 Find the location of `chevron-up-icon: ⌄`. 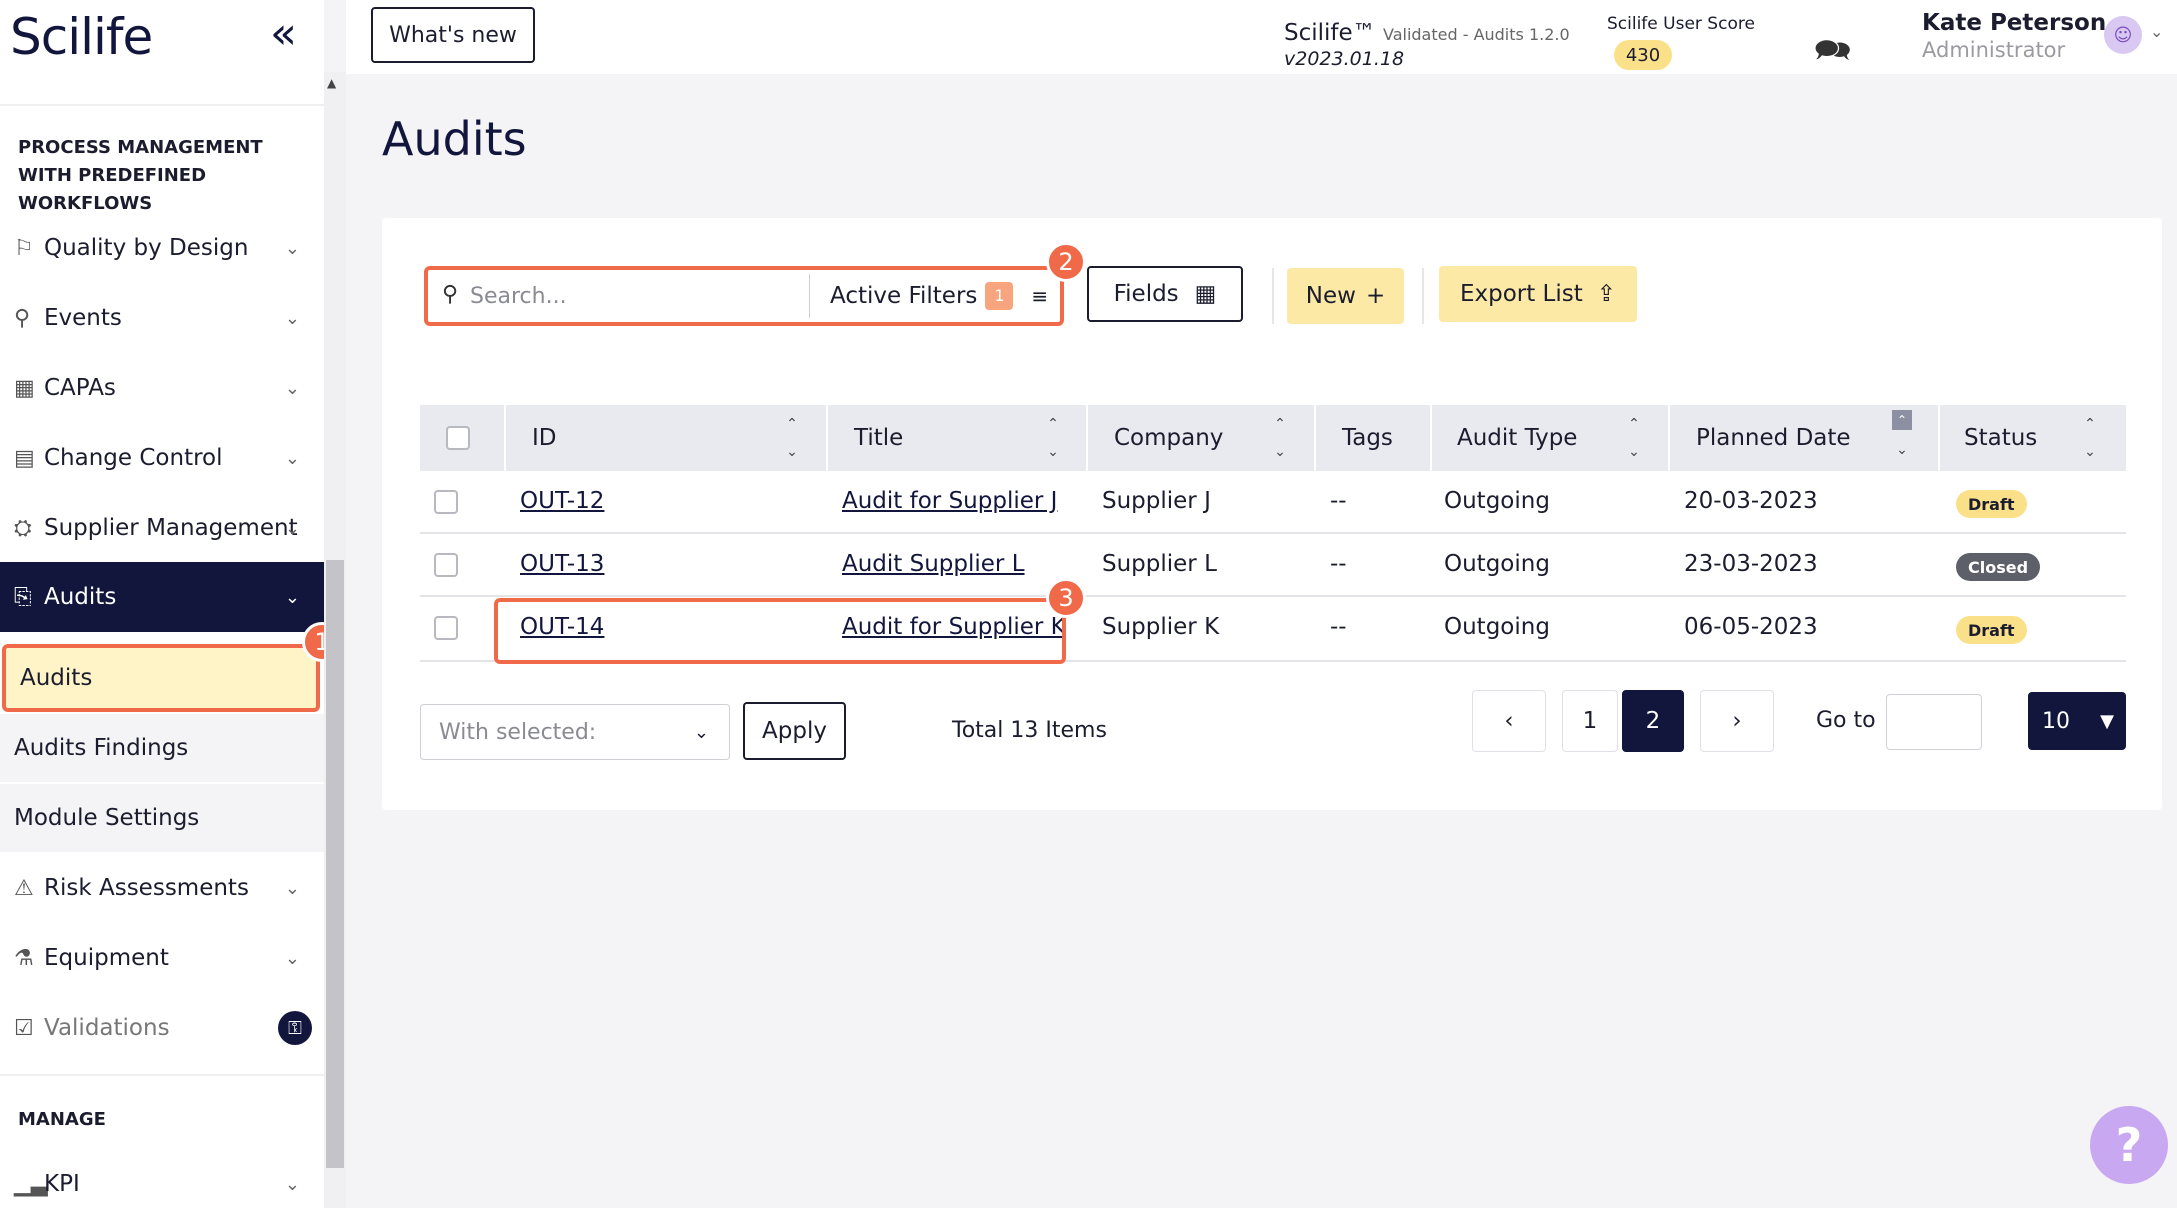

chevron-up-icon: ⌄ is located at coordinates (292, 597).